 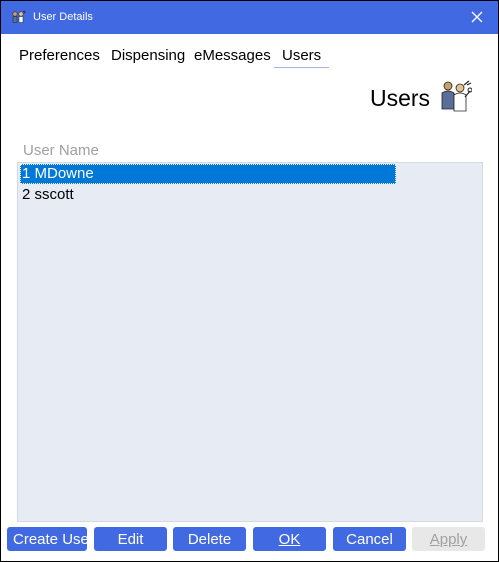 I want to click on ok-button-label: OK, so click(x=289, y=539).